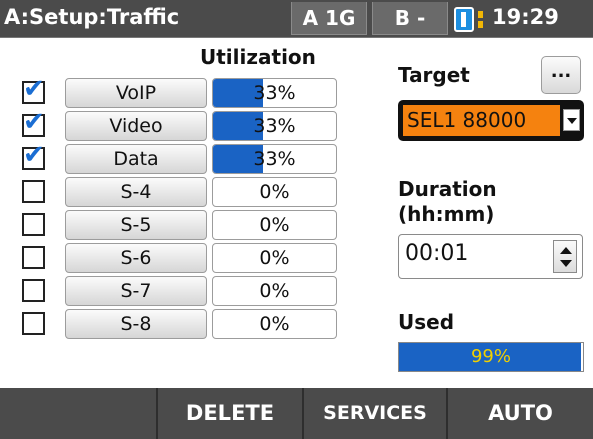 The image size is (593, 439). Describe the element at coordinates (446, 214) in the screenshot. I see `duration-label-line2: (hh:mm)` at that location.